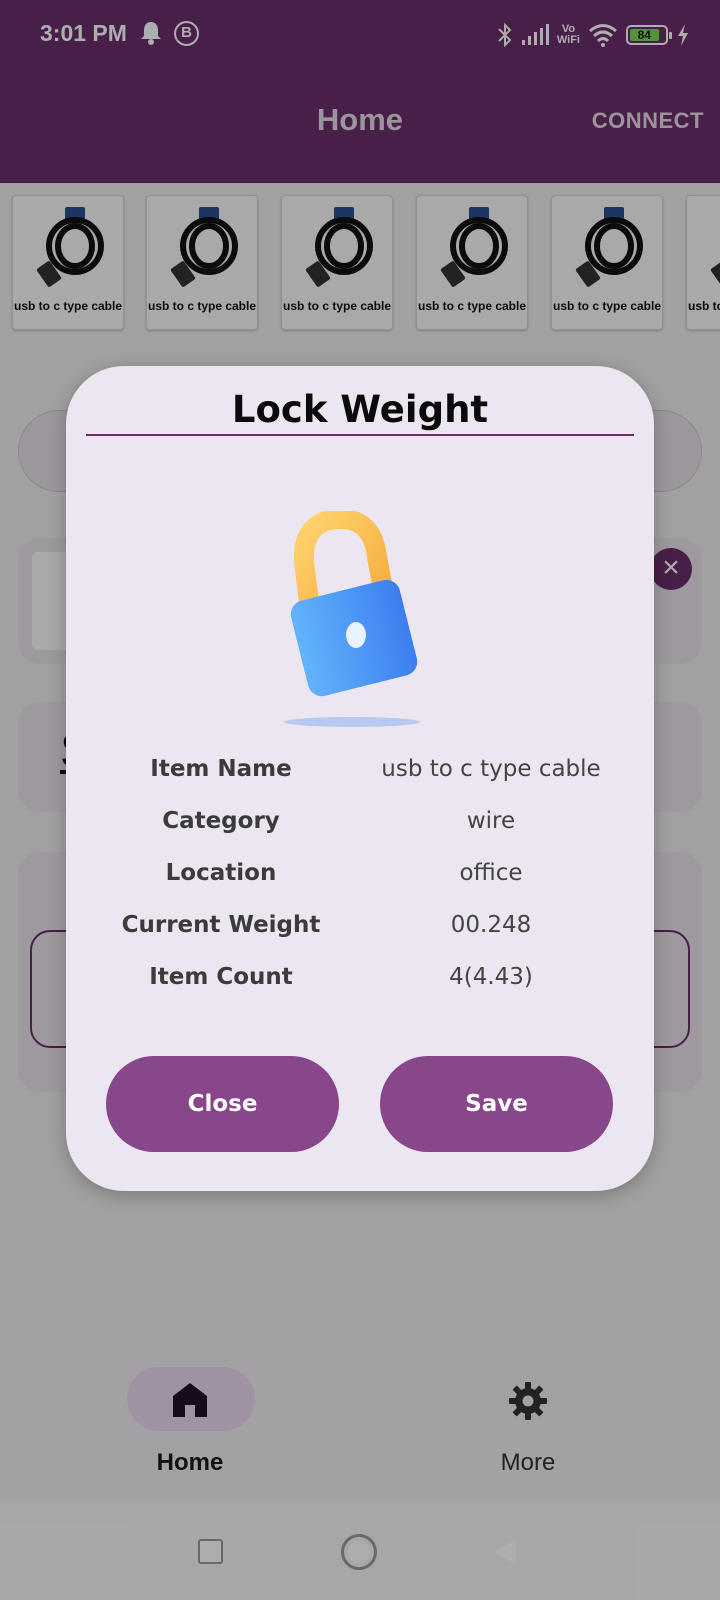 Image resolution: width=720 pixels, height=1600 pixels. I want to click on dialog-divider, so click(360, 435).